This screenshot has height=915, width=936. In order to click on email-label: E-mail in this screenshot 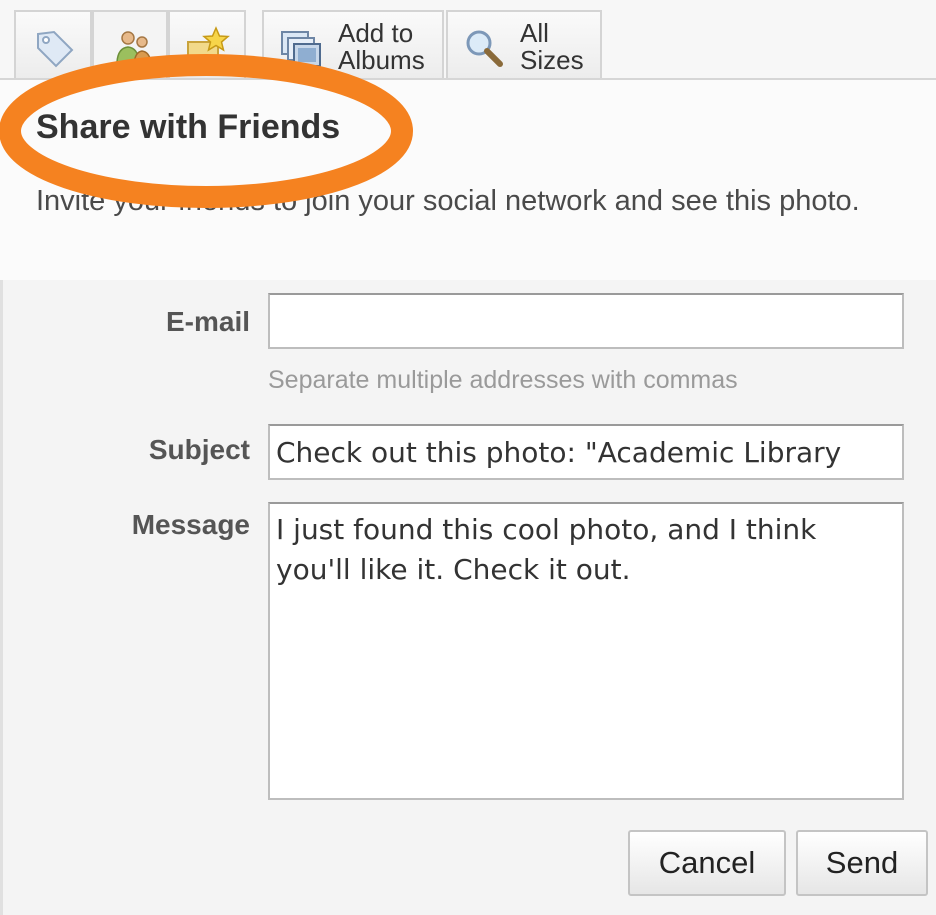, I will do `click(207, 321)`.